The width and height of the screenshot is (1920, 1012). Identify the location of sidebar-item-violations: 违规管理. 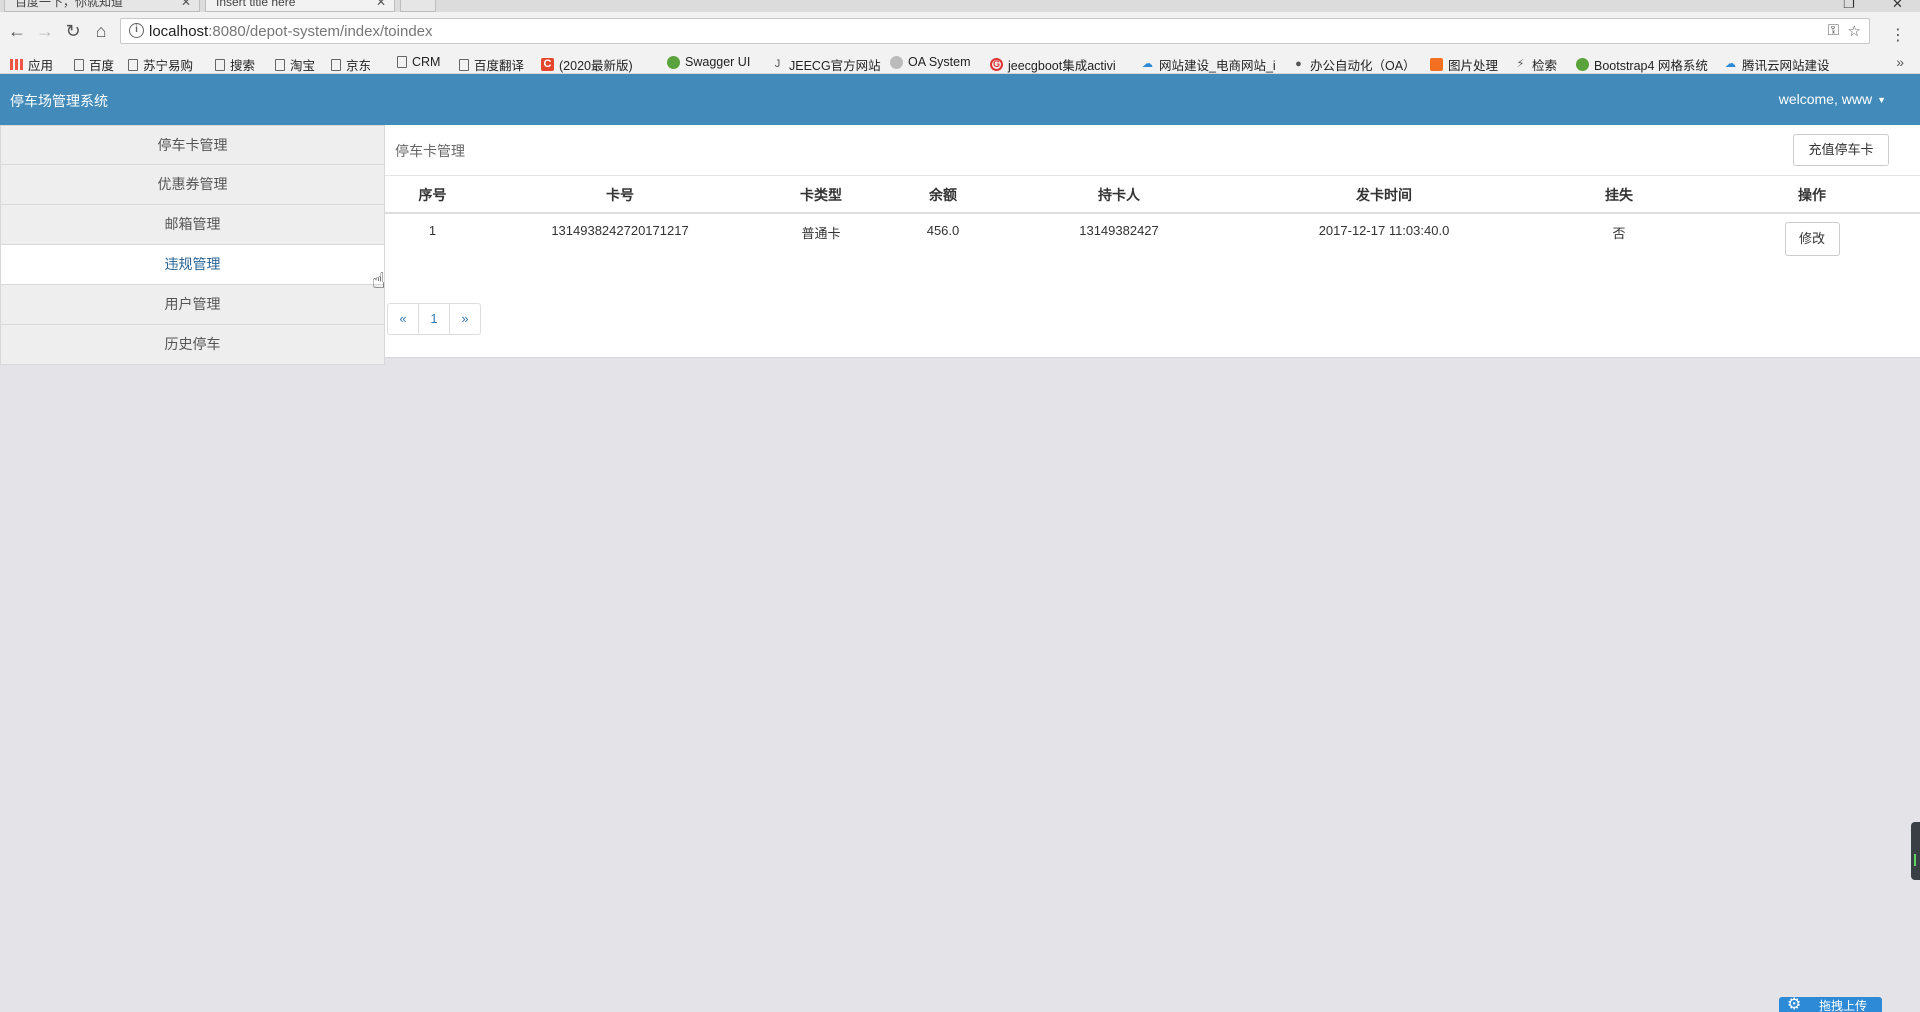
(192, 265).